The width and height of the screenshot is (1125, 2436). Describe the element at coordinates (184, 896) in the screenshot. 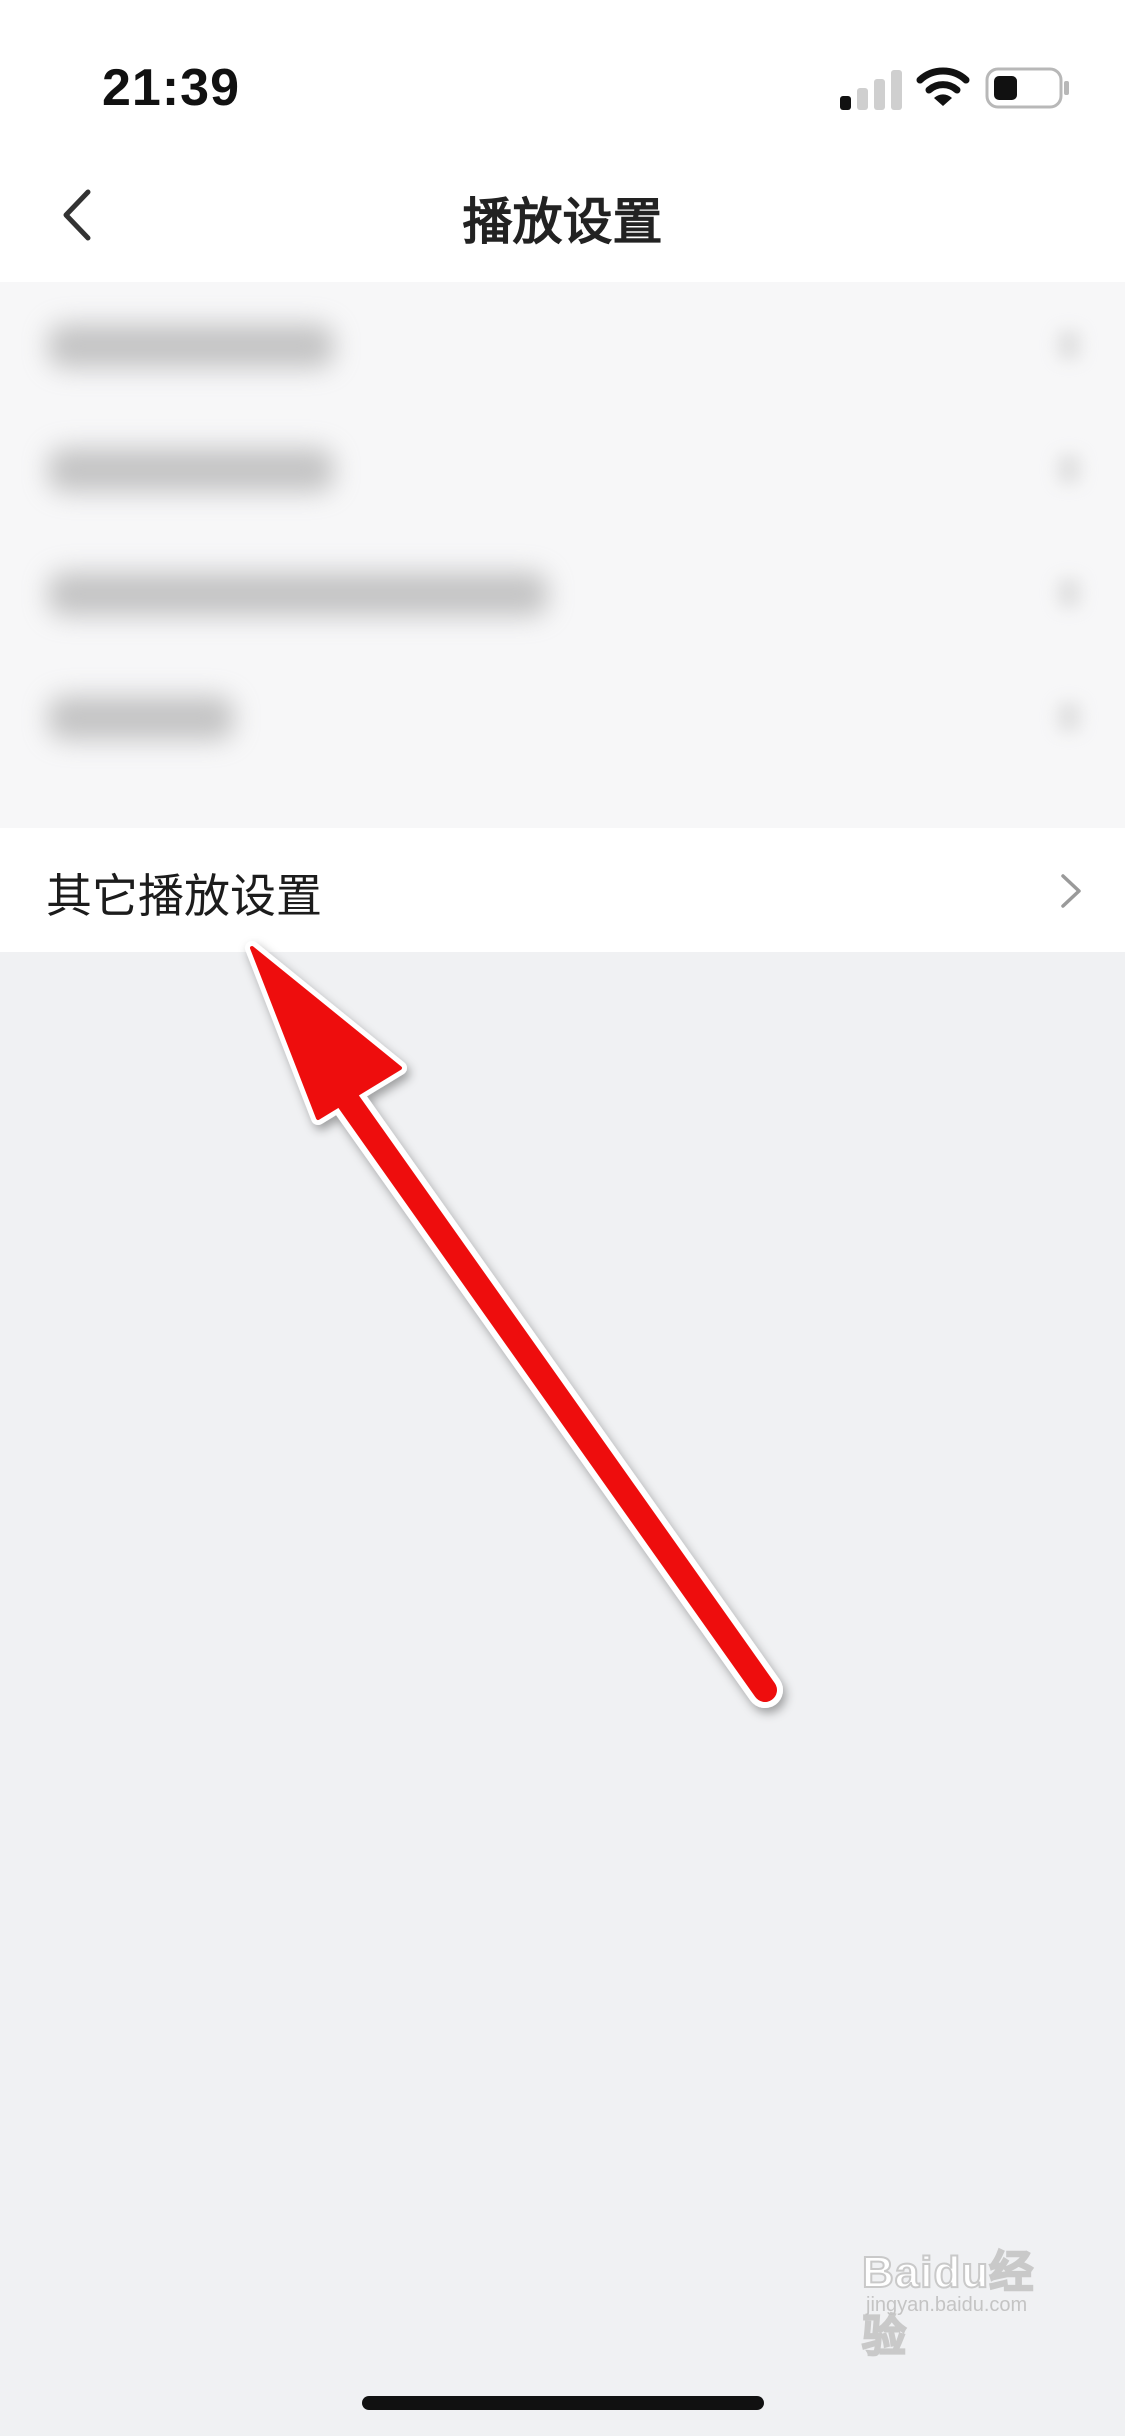

I see `list-item-label: 其它播放设置` at that location.